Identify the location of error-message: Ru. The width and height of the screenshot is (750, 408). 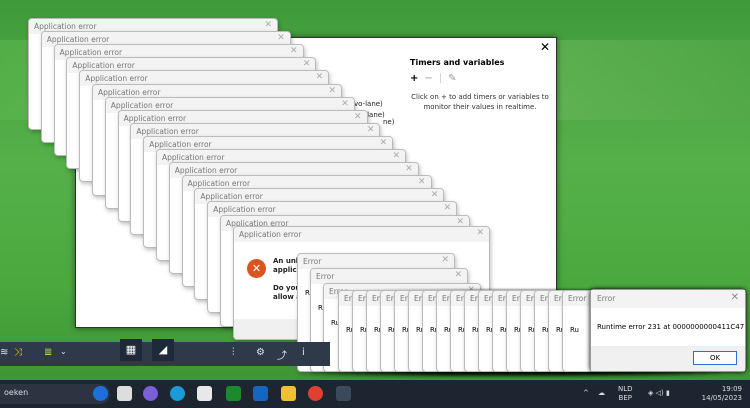
(574, 330).